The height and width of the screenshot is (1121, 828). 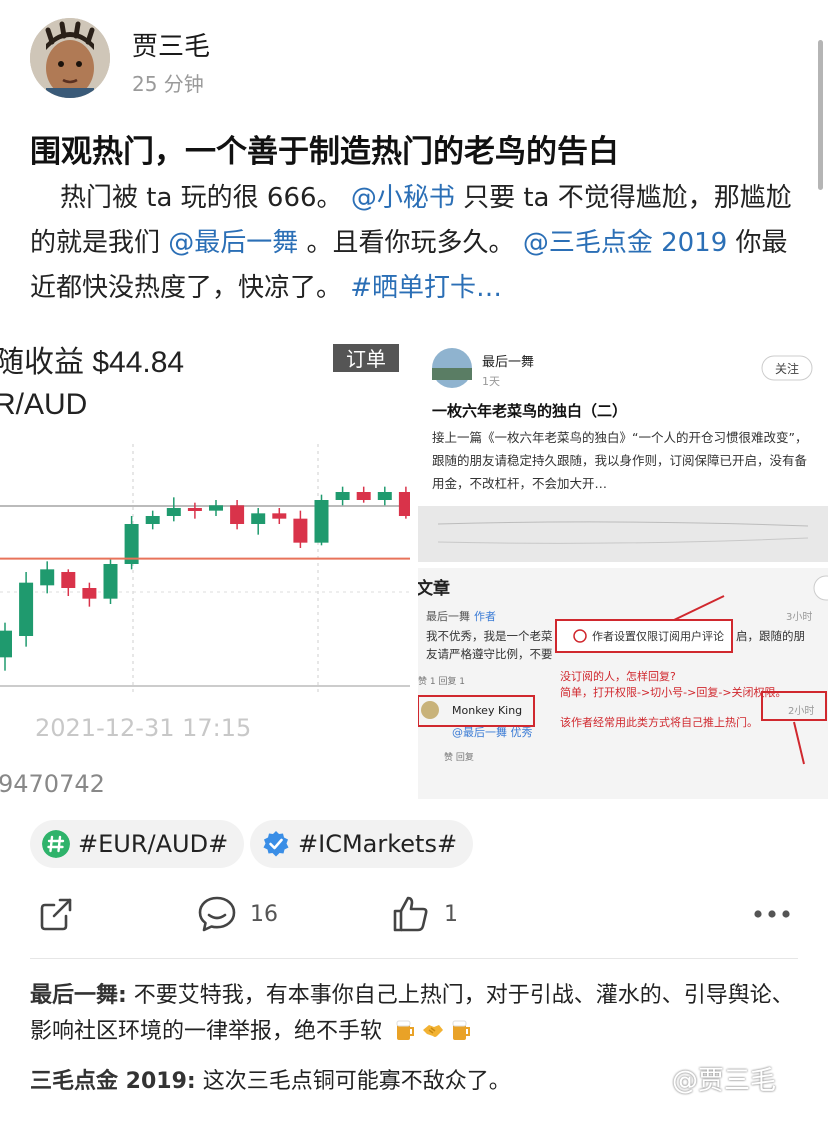 I want to click on like-button: 1, so click(x=424, y=914).